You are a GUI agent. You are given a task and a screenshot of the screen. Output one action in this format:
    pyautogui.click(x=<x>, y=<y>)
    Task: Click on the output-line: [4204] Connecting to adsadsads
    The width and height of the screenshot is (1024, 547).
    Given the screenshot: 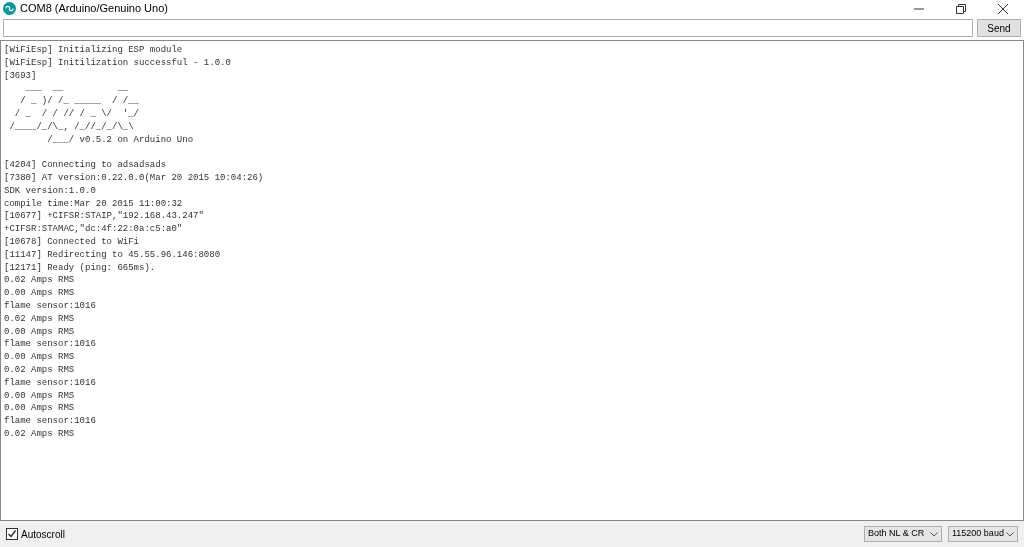 What is the action you would take?
    pyautogui.click(x=85, y=165)
    